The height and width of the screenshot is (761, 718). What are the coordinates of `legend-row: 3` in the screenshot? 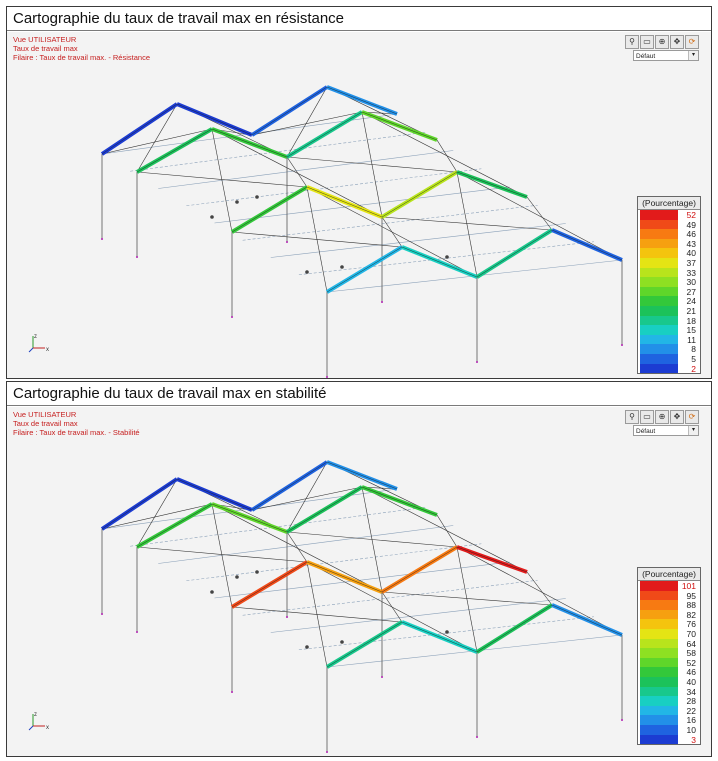 It's located at (669, 739).